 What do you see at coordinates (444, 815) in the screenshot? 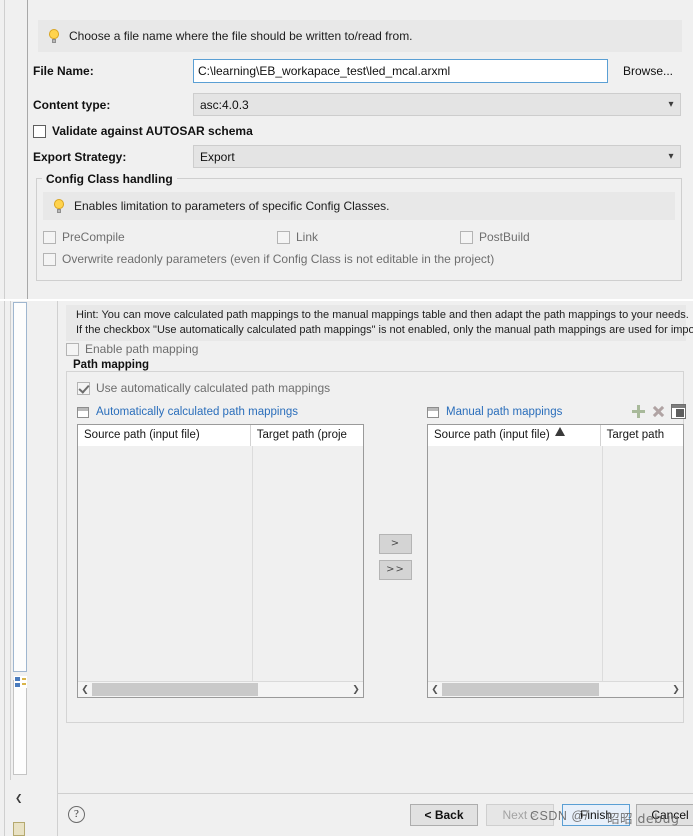
I see `back-button: < Back` at bounding box center [444, 815].